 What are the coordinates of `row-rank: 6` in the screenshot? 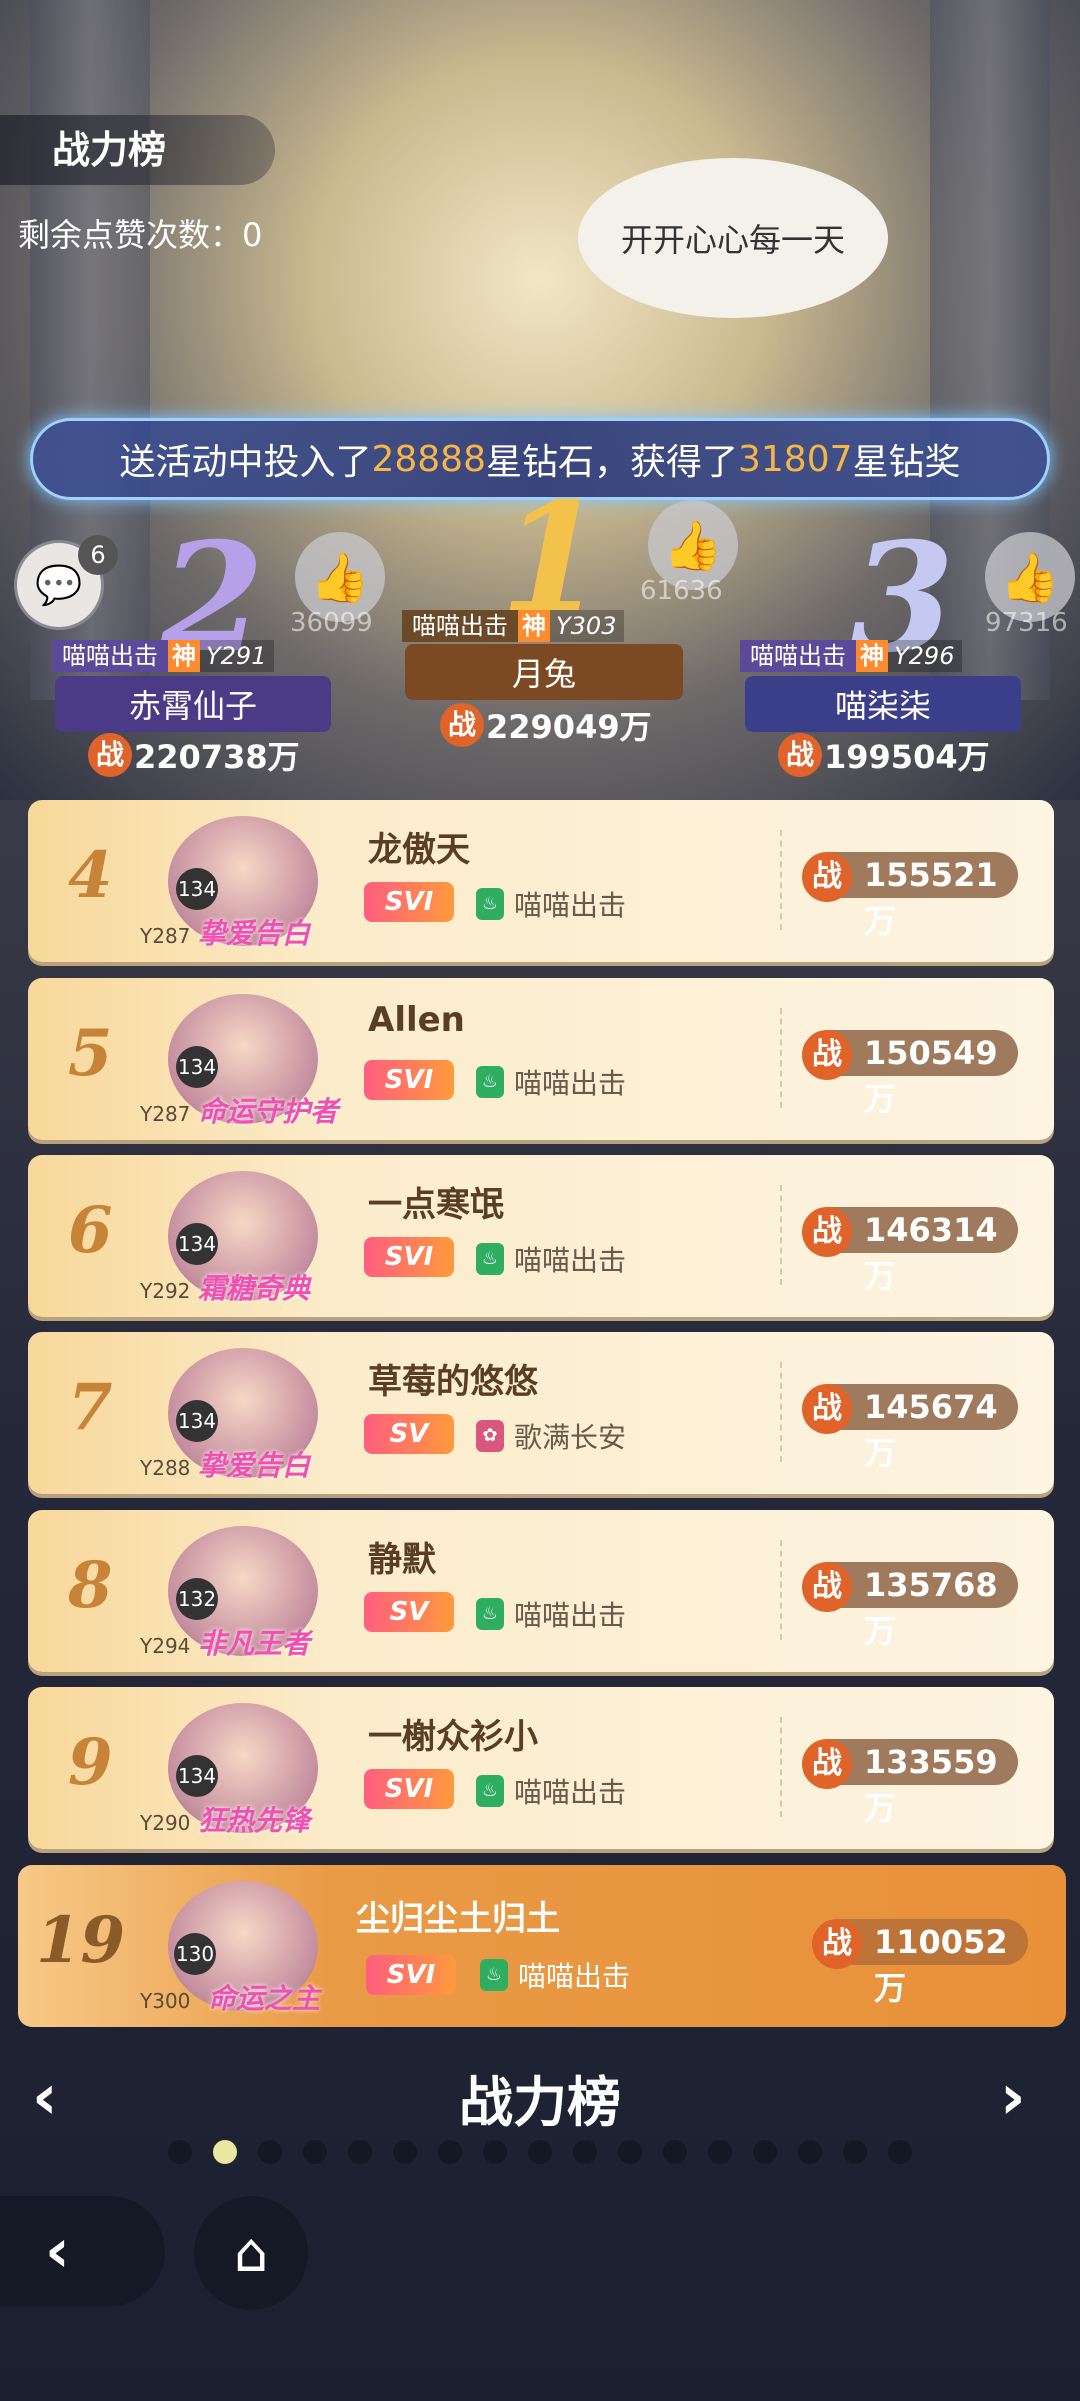 It's located at (90, 1230).